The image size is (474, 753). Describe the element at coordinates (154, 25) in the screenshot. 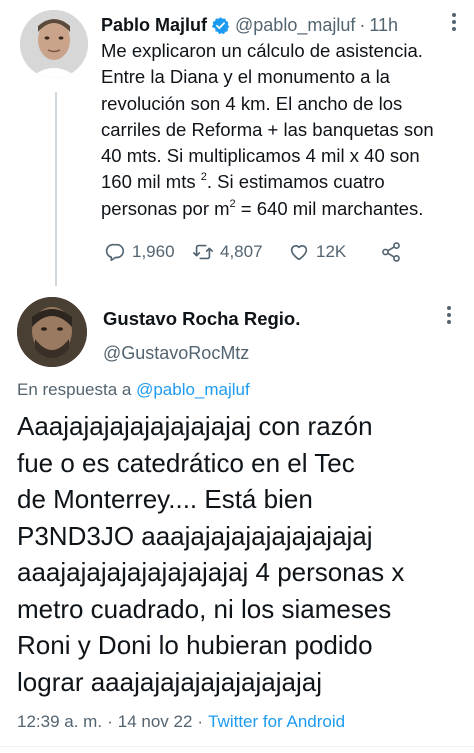

I see `author-name: Pablo Majluf` at that location.